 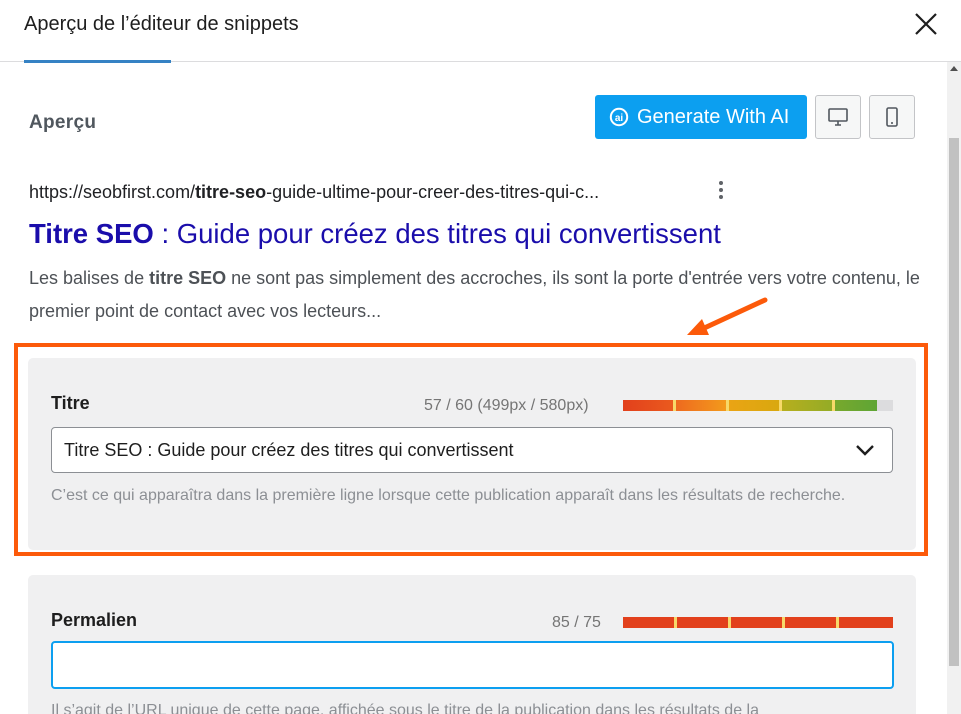 I want to click on permalink-length-counter: 85 / 75, so click(x=576, y=622).